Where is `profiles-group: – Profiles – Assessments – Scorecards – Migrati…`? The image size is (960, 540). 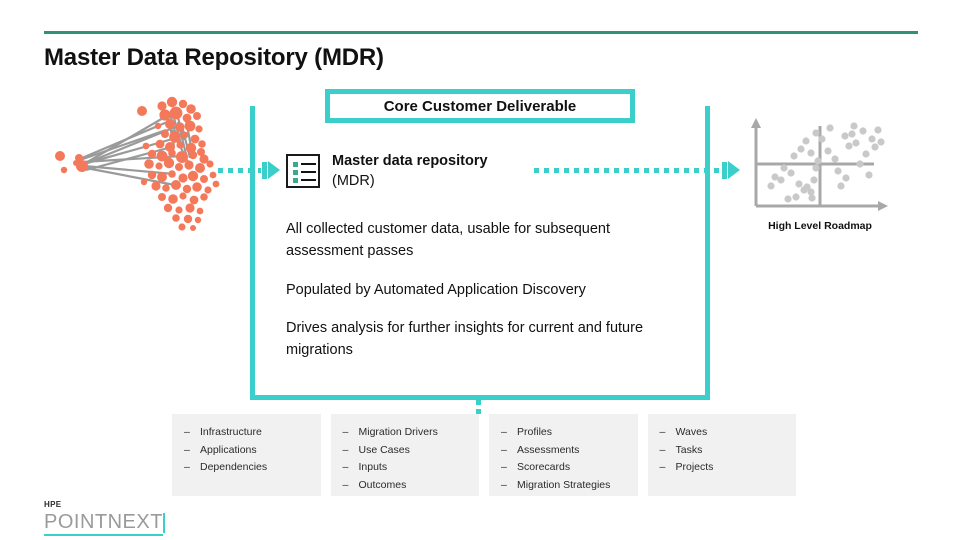
profiles-group: – Profiles – Assessments – Scorecards – Migrati… is located at coordinates (563, 455).